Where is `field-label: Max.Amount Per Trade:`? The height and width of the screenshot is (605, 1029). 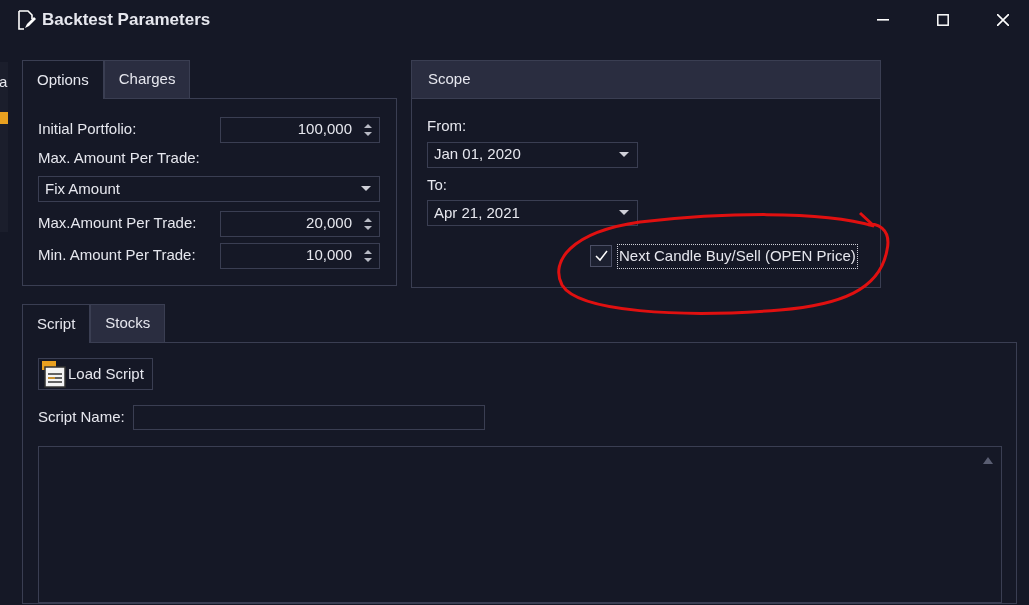
field-label: Max.Amount Per Trade: is located at coordinates (117, 223).